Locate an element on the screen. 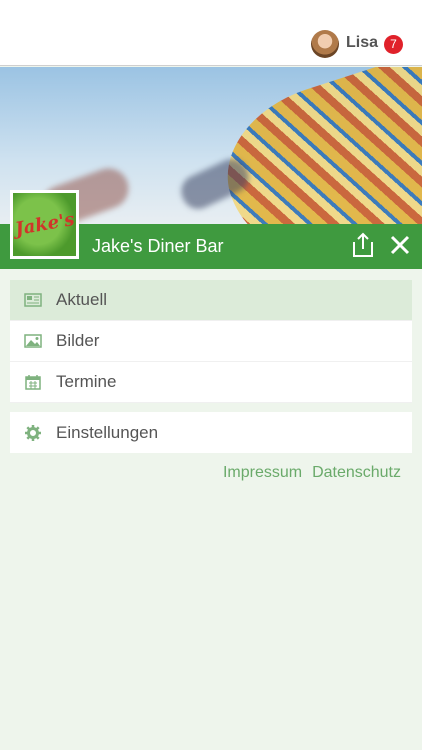  top-bar: Lisa 7 is located at coordinates (211, 33).